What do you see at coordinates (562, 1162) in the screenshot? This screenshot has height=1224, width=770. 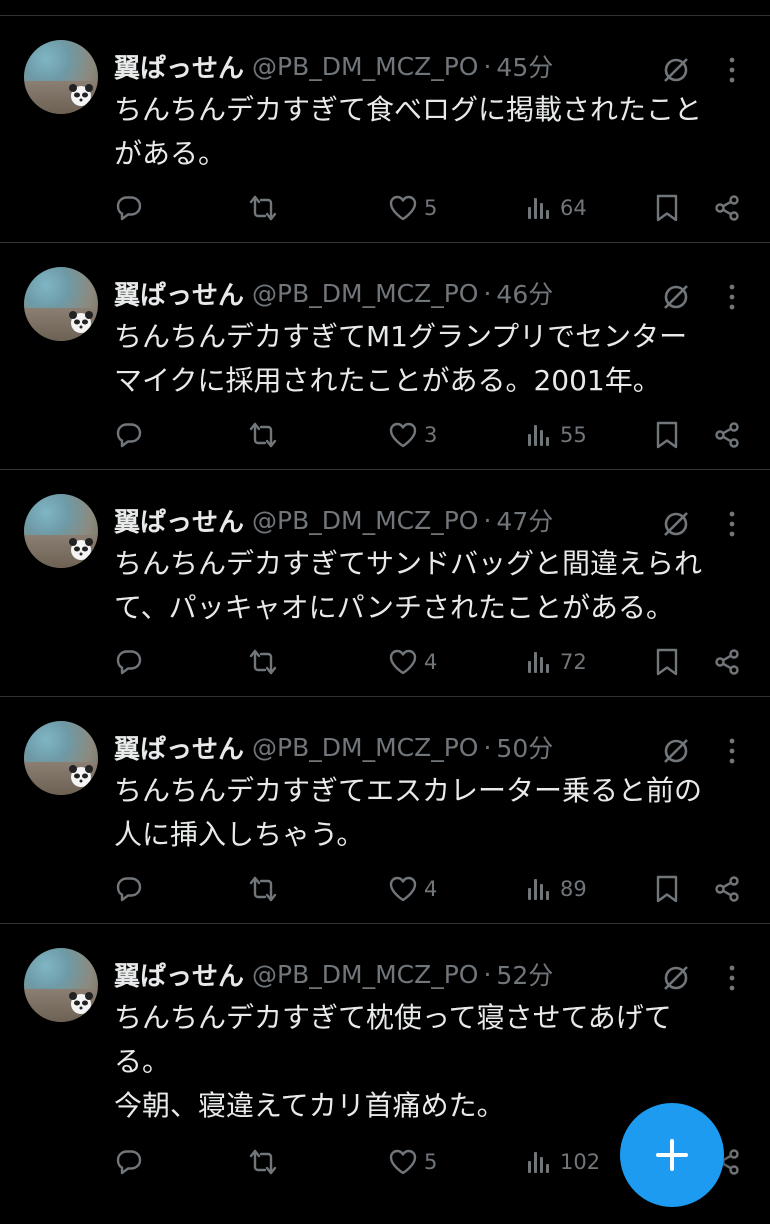 I see `views-button: 102` at bounding box center [562, 1162].